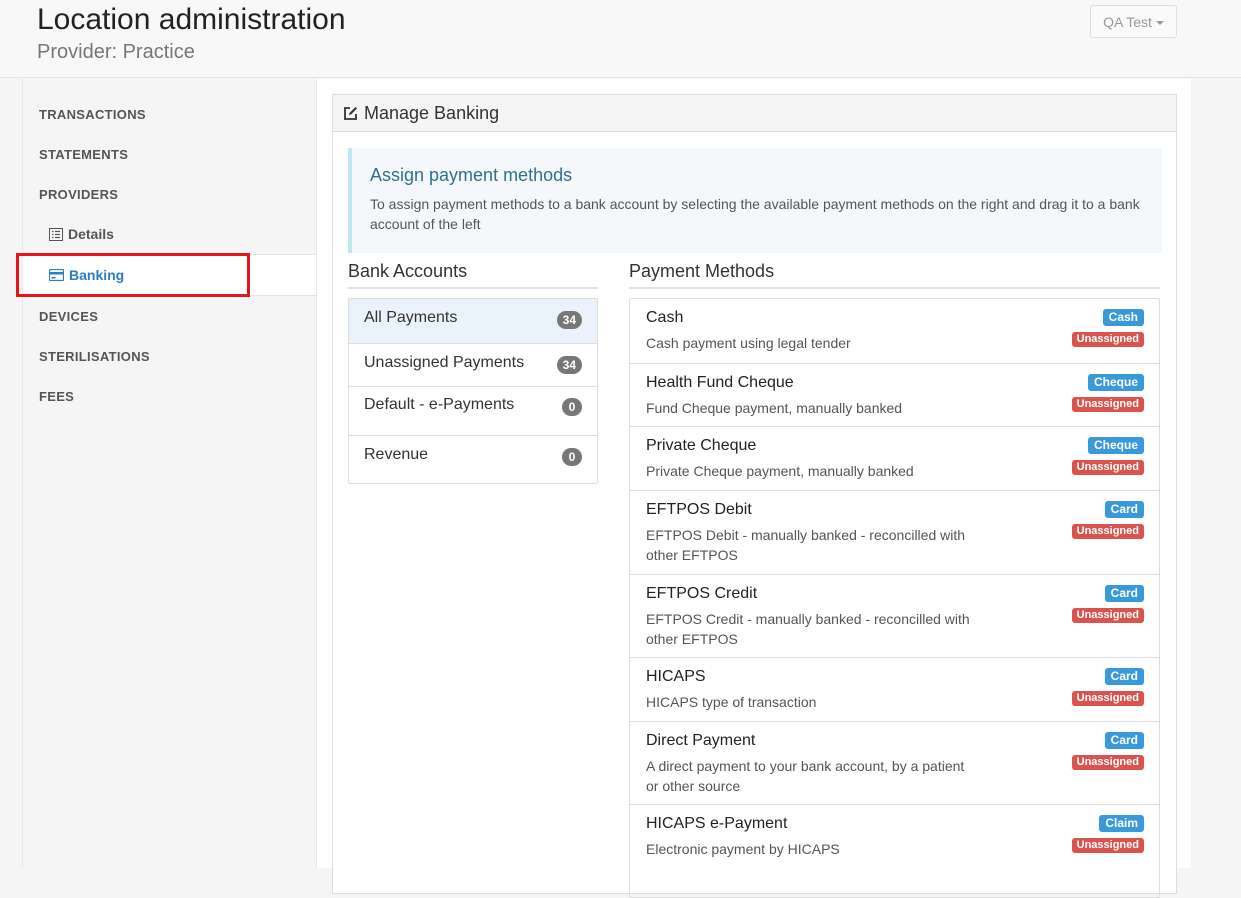 The width and height of the screenshot is (1241, 898). What do you see at coordinates (473, 275) in the screenshot?
I see `bank-accounts-title: Bank Accounts` at bounding box center [473, 275].